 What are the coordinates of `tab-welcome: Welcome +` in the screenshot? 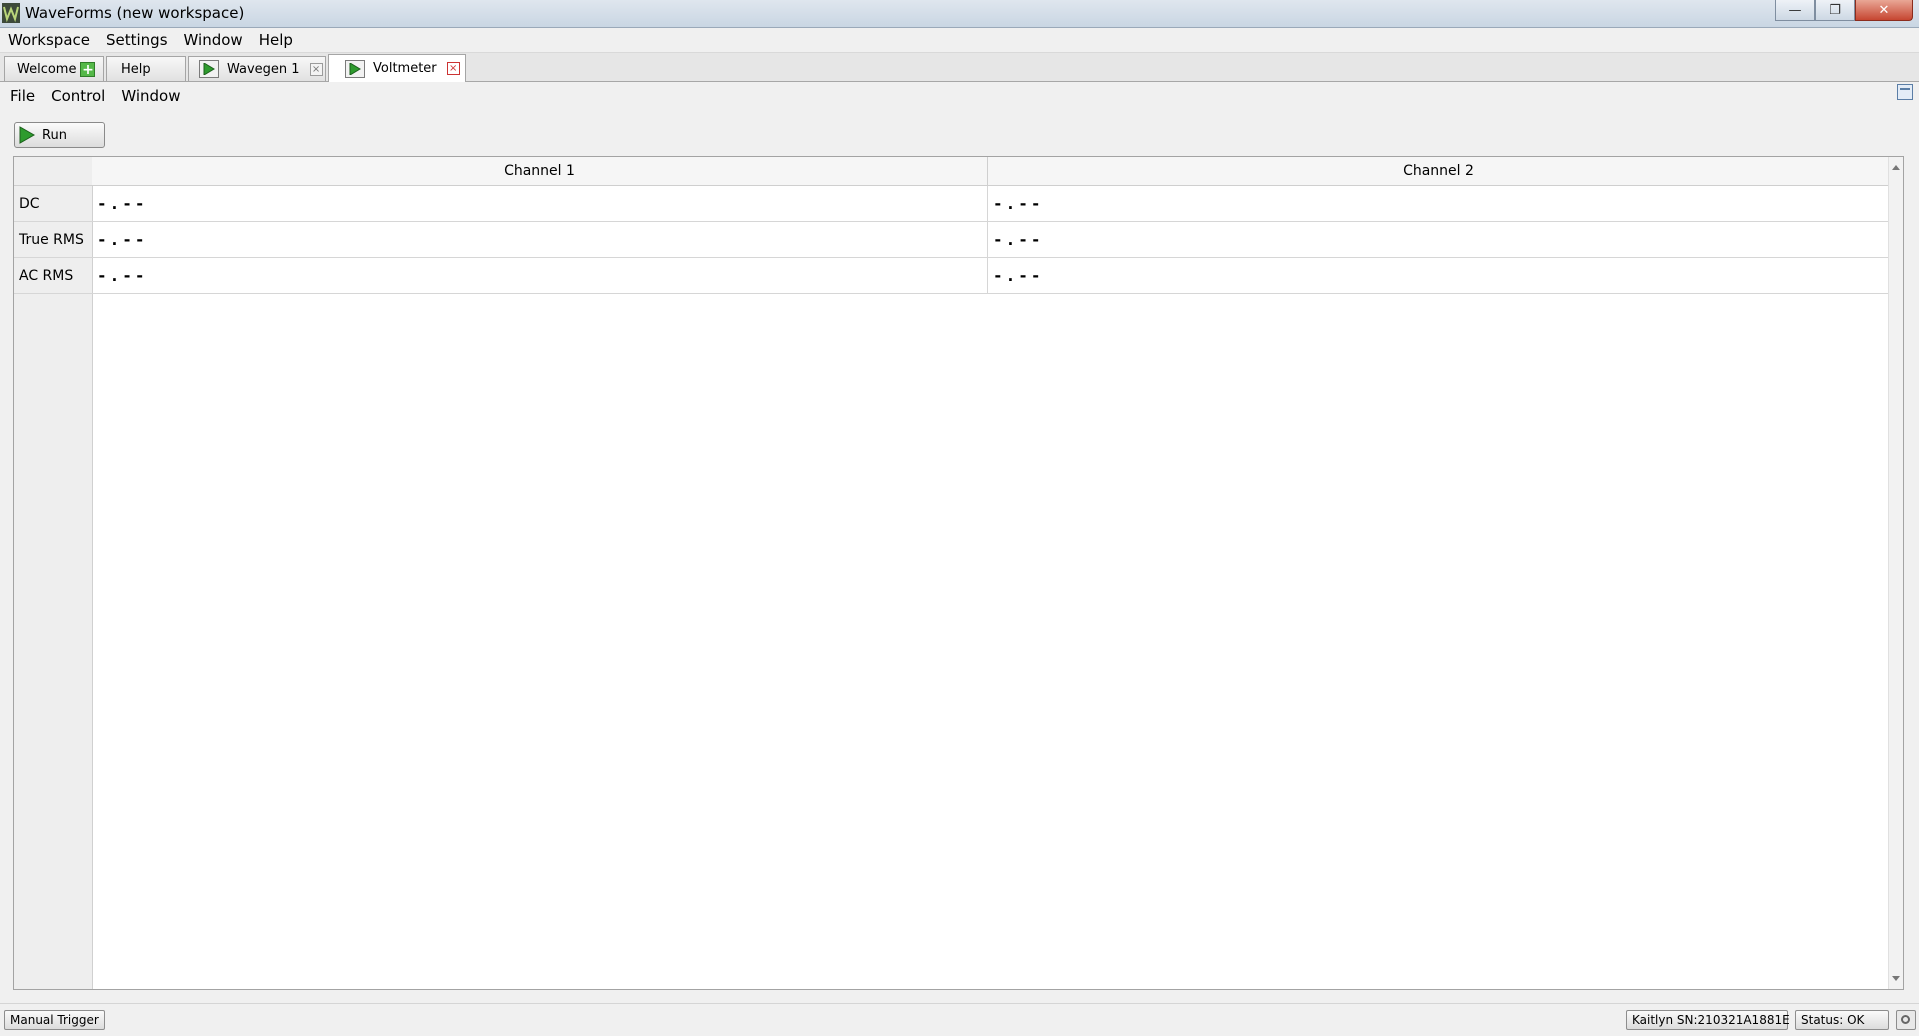 It's located at (54, 68).